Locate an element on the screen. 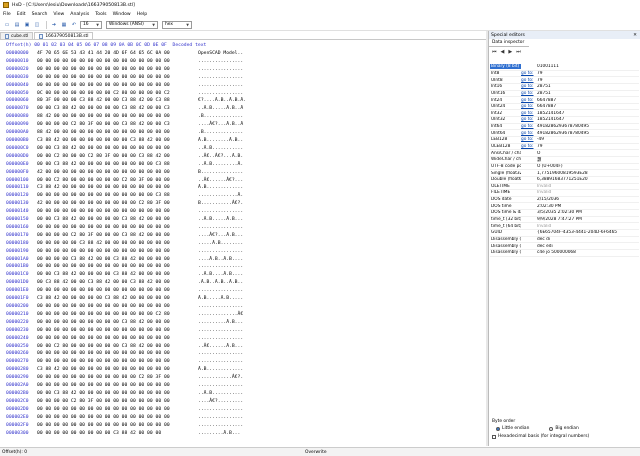 Image resolution: width=640 pixels, height=456 pixels. inspector-value: 9/9/2028 7:47:27 PM is located at coordinates (587, 219).